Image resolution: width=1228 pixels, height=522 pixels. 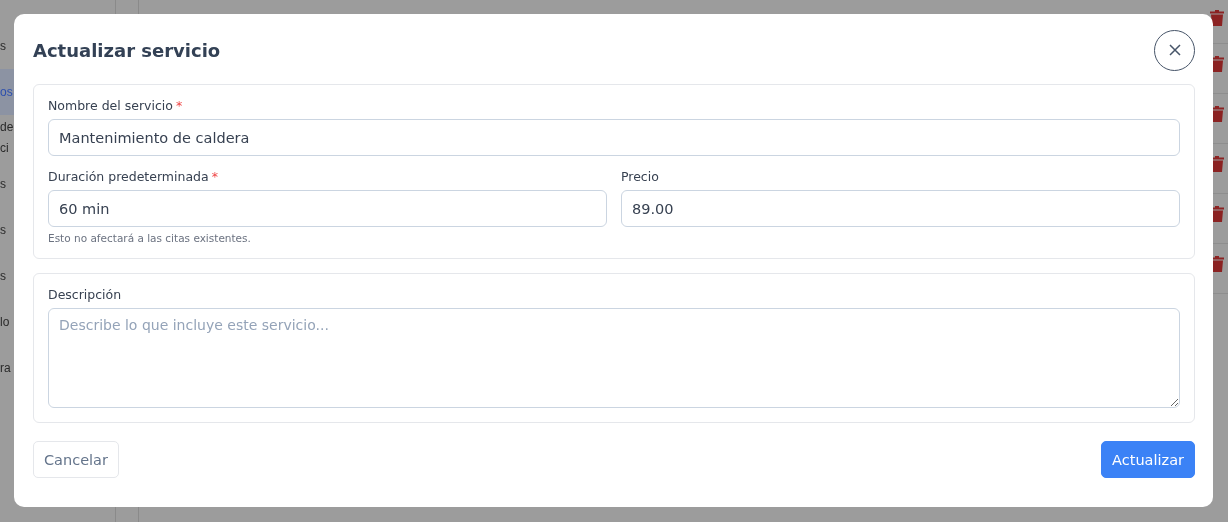 I want to click on close-button, so click(x=1174, y=50).